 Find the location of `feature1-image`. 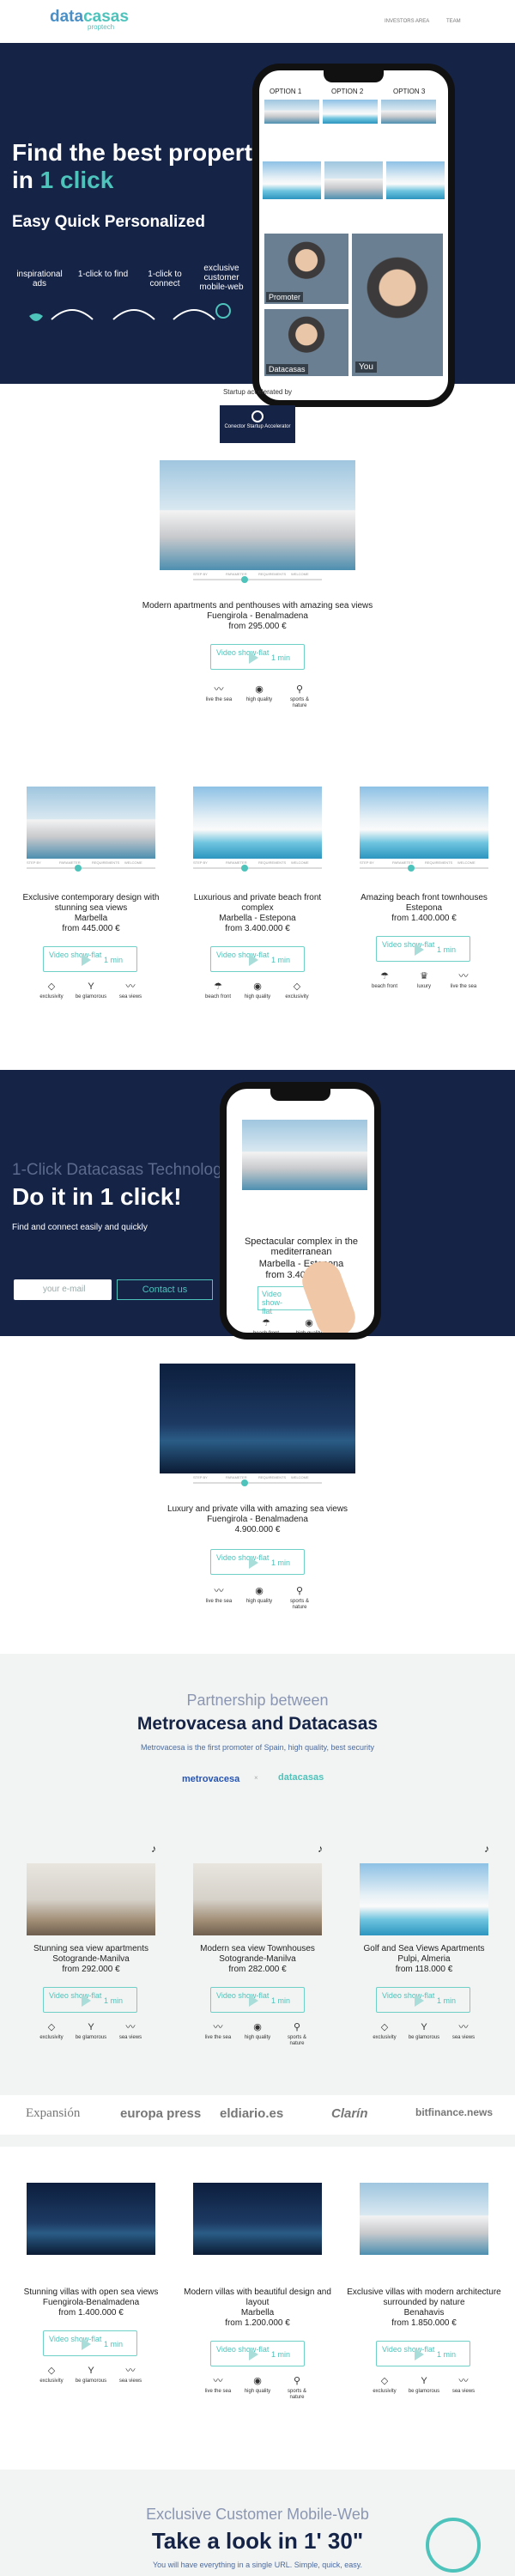

feature1-image is located at coordinates (257, 515).